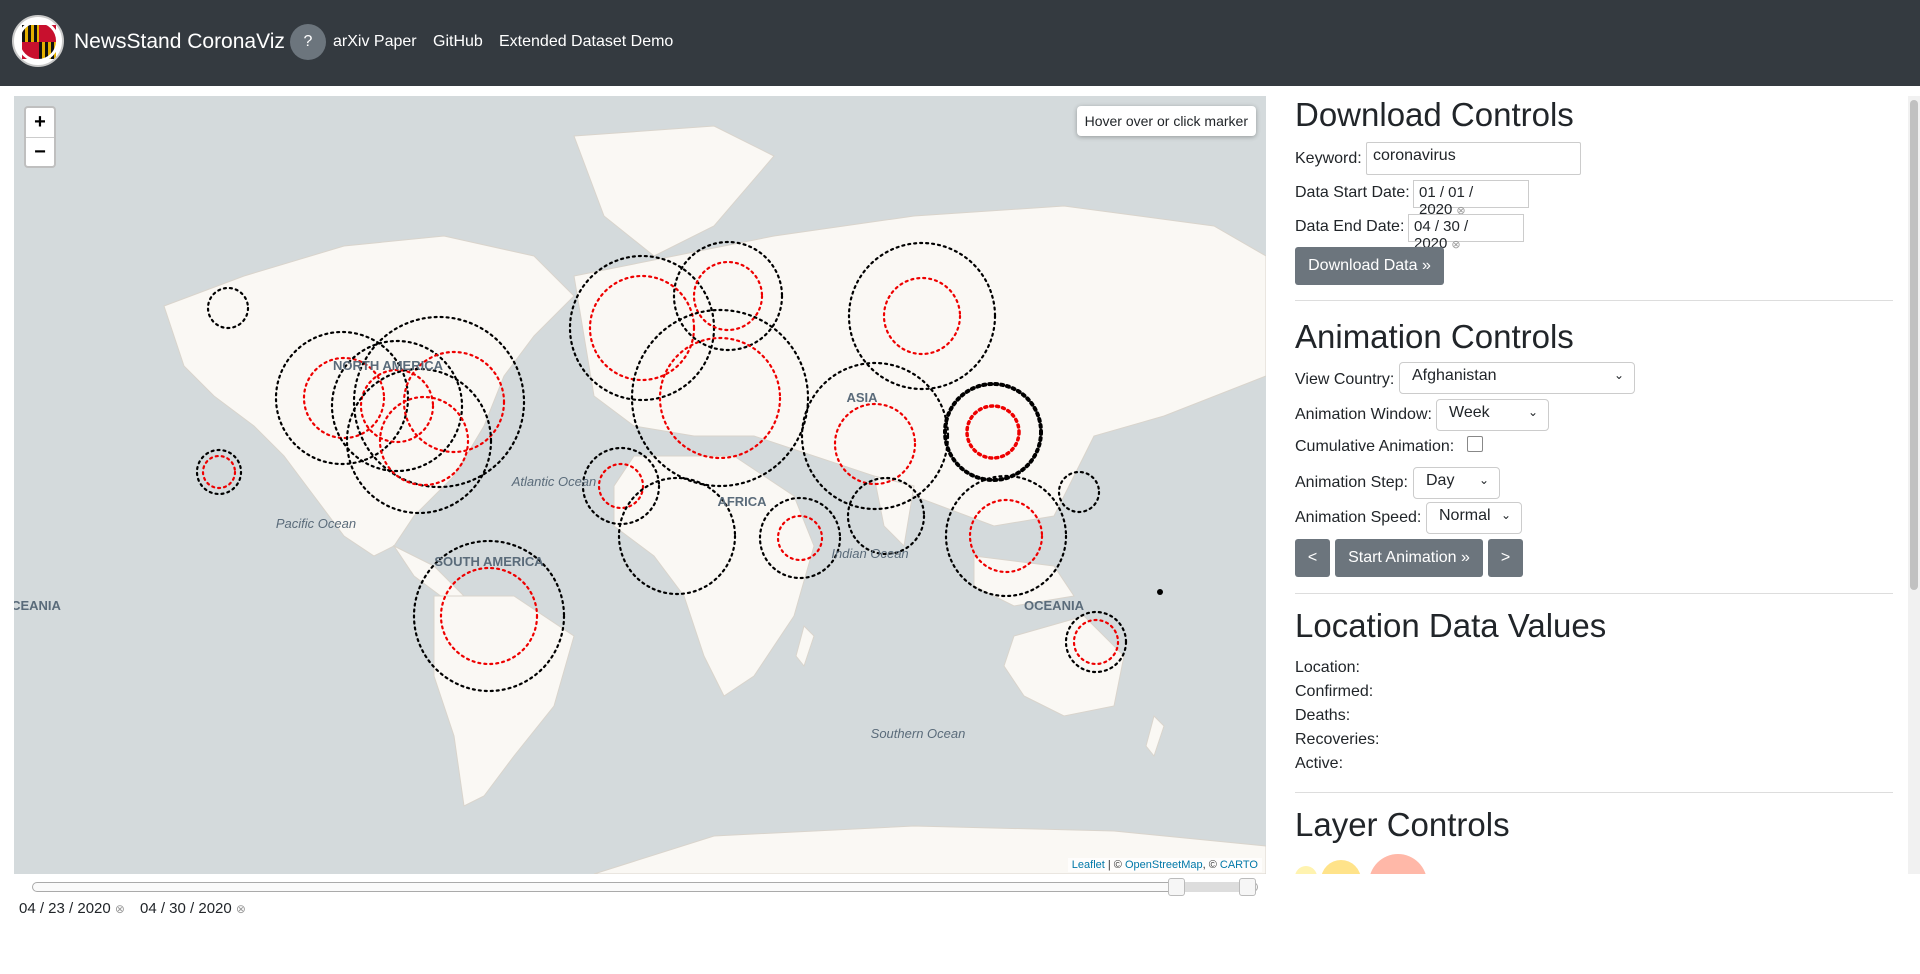 Image resolution: width=1920 pixels, height=974 pixels. I want to click on start-date-input: 01 / 01 / 2020 ⊗, so click(1471, 199).